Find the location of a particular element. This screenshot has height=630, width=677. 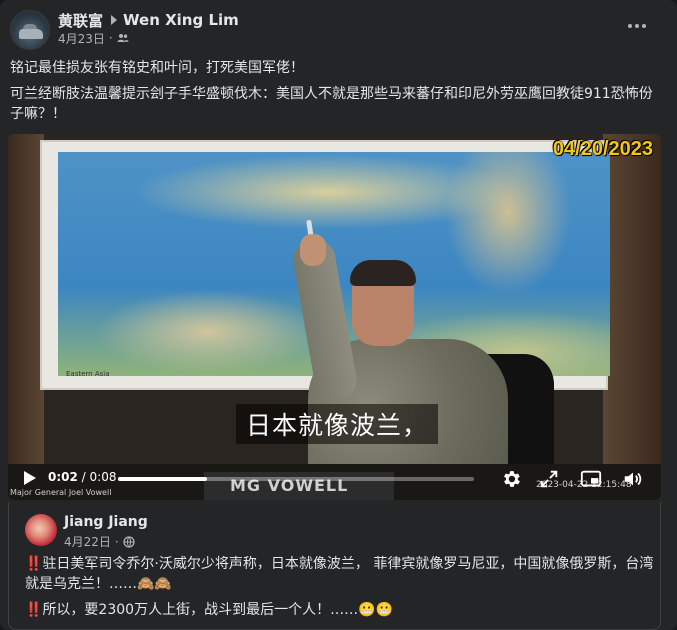

video-controls: 0:02 / 0:08 is located at coordinates (334, 478).